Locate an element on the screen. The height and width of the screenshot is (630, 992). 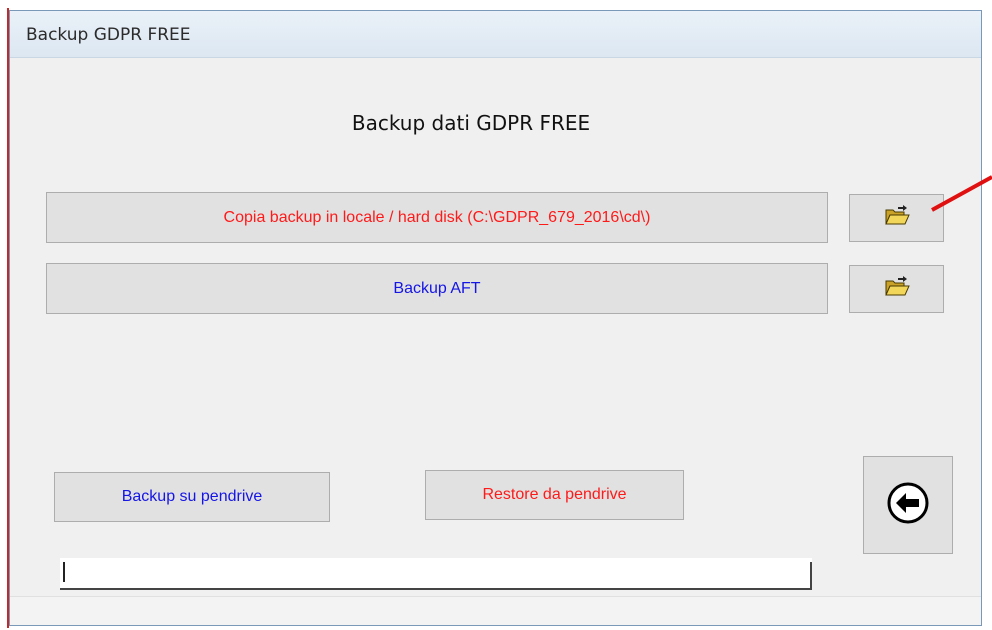
progress-bar is located at coordinates (436, 574).